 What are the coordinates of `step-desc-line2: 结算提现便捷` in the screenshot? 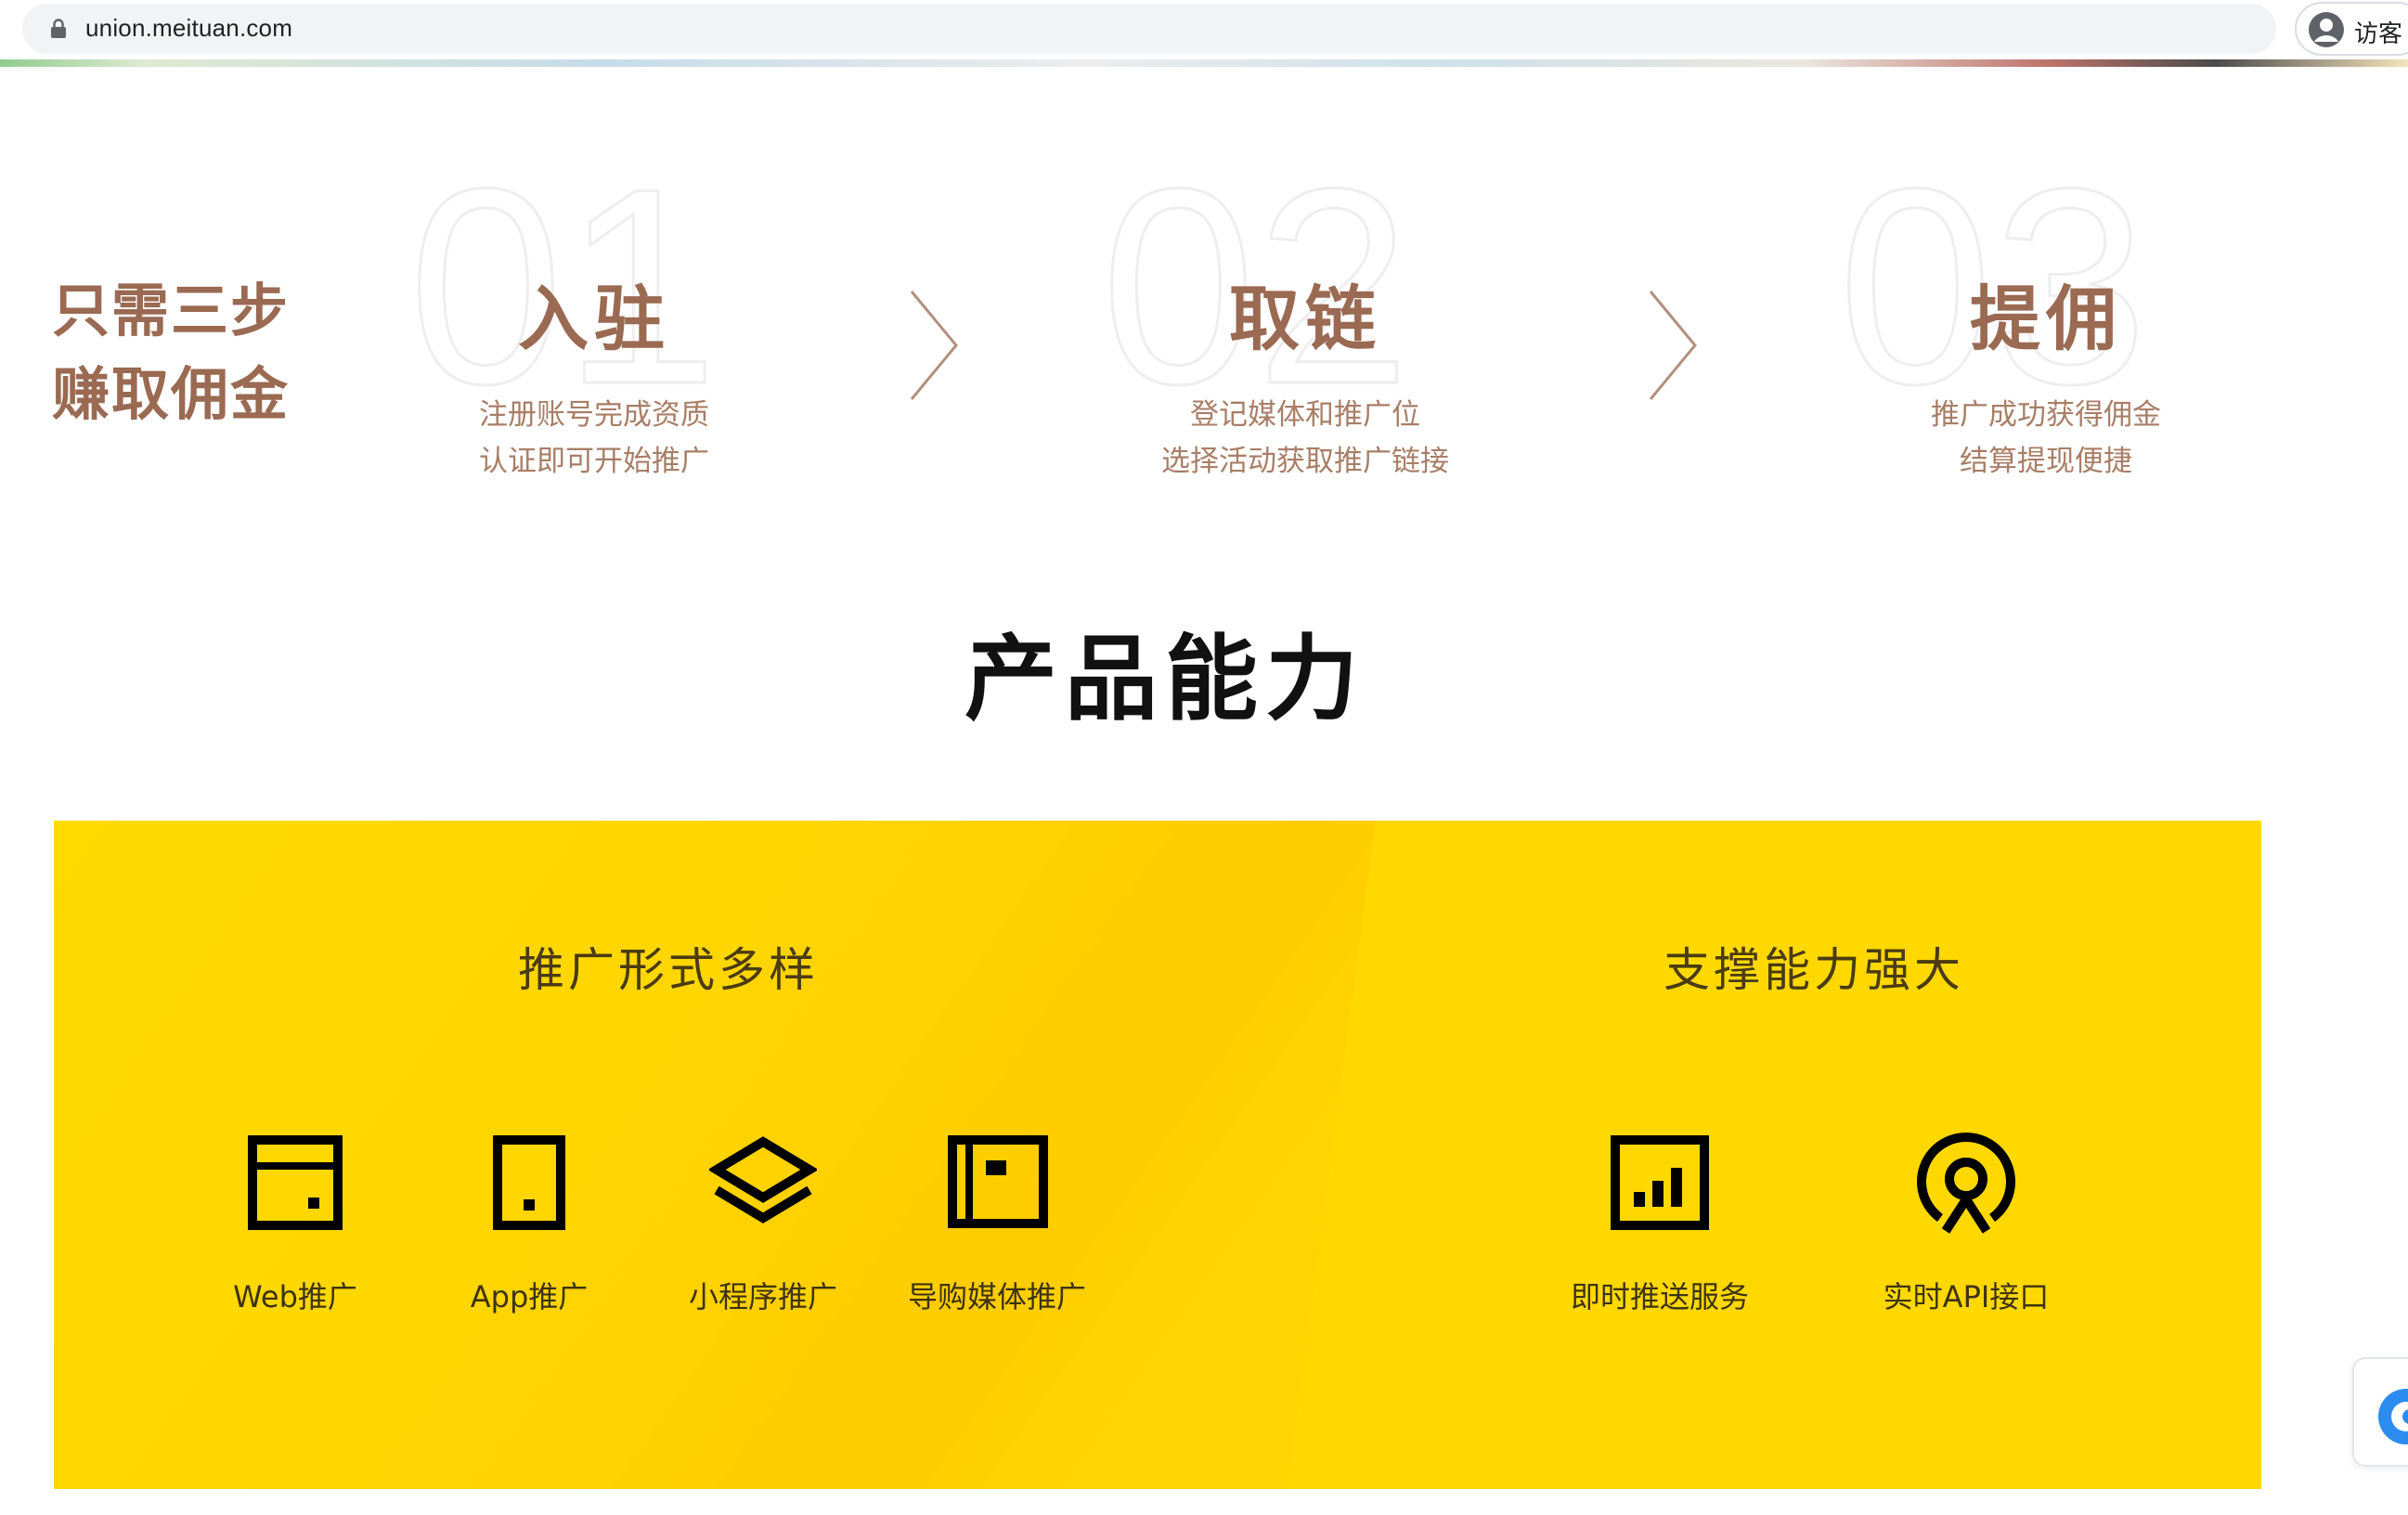 It's located at (2046, 462).